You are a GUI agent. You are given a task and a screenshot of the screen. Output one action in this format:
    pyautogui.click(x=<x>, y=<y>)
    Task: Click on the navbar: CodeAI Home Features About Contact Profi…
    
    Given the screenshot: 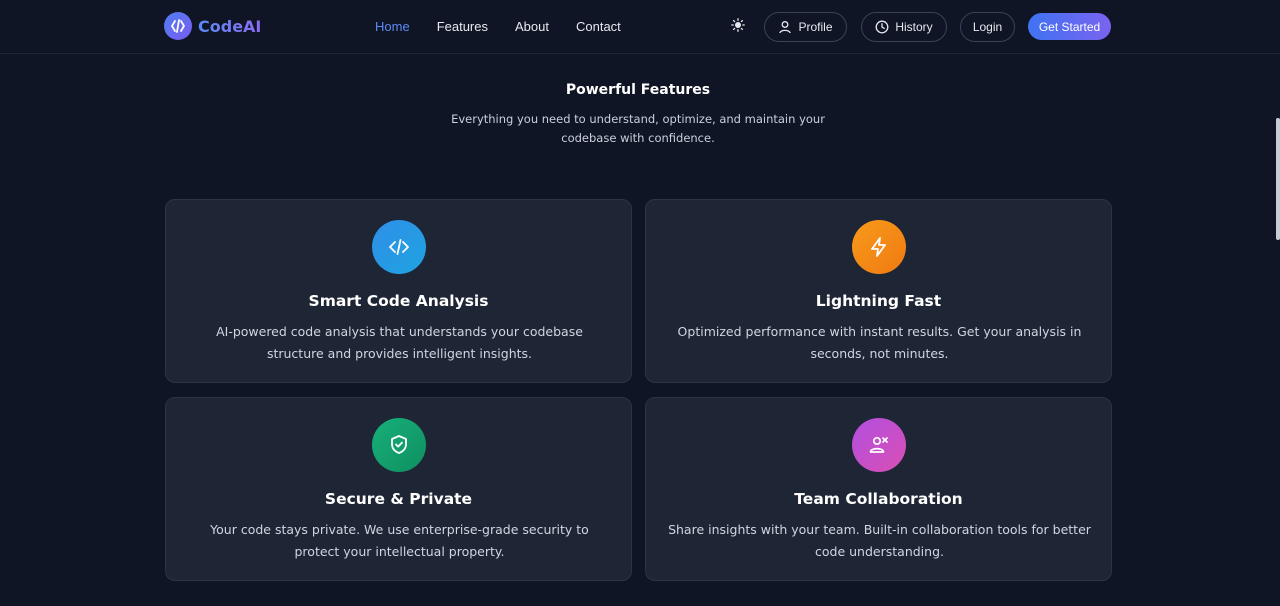 What is the action you would take?
    pyautogui.click(x=640, y=27)
    